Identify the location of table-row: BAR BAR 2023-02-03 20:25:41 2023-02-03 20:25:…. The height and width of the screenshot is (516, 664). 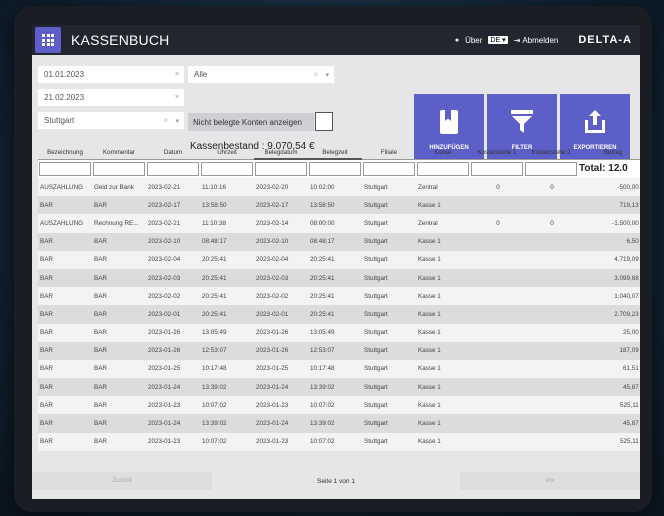
(339, 278).